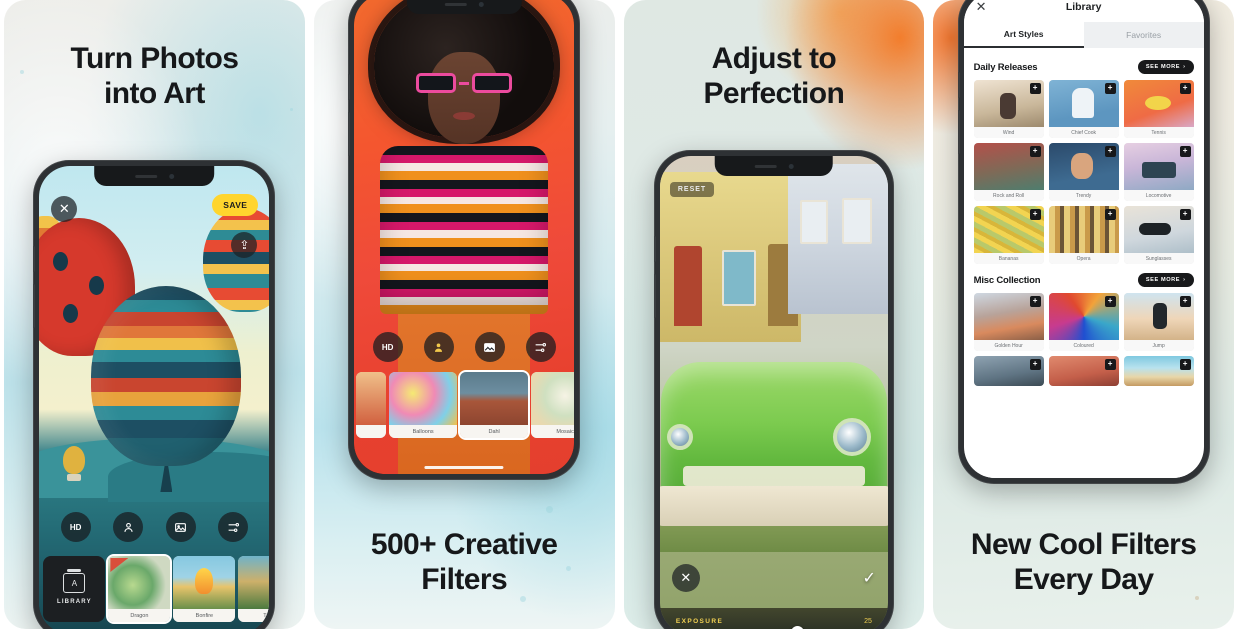 This screenshot has width=1238, height=629. Describe the element at coordinates (685, 578) in the screenshot. I see `cancel-button: ✕` at that location.